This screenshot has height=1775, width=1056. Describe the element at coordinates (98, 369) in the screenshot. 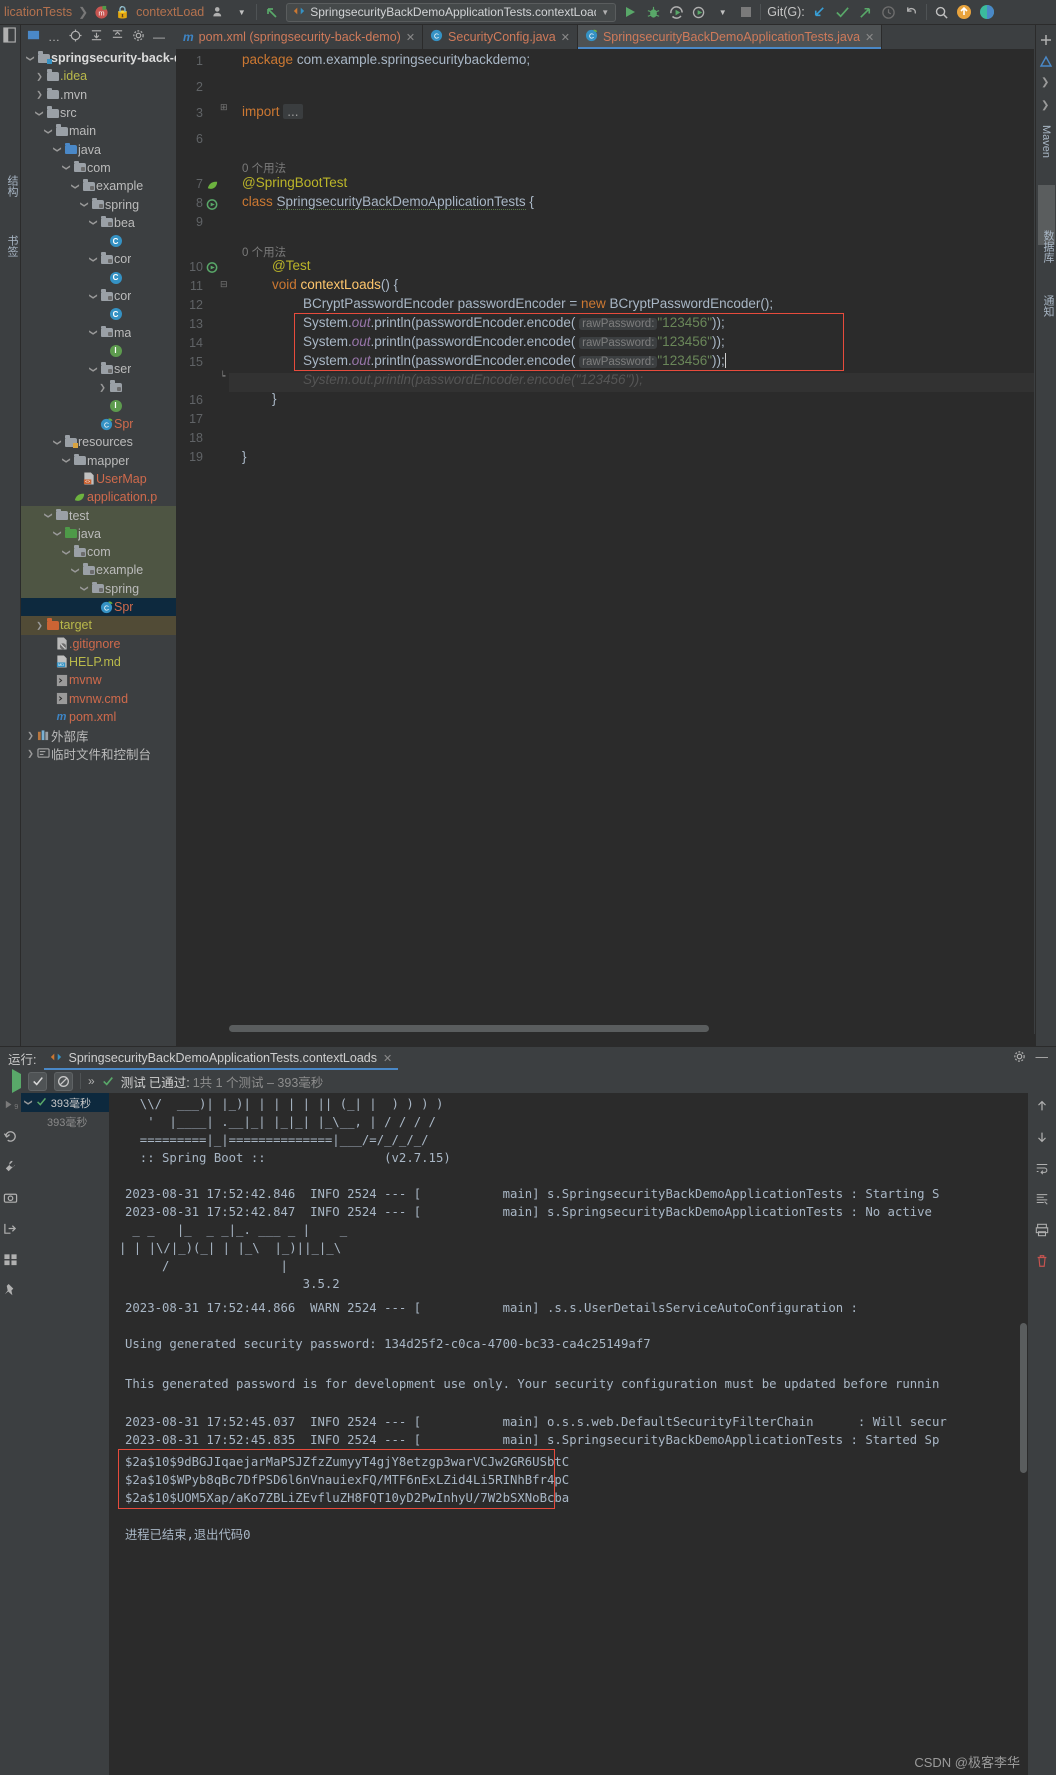

I see `tree-row: ❯ ser` at that location.